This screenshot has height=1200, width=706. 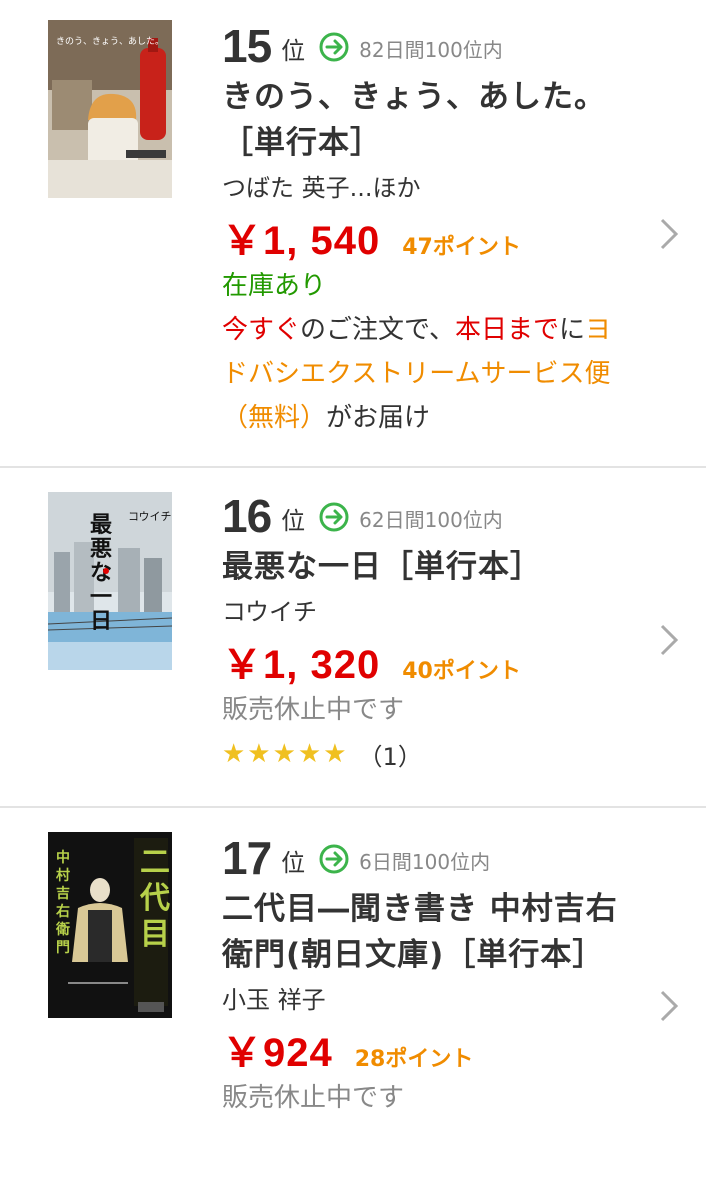 What do you see at coordinates (261, 330) in the screenshot?
I see `delivery-now: 今すぐ` at bounding box center [261, 330].